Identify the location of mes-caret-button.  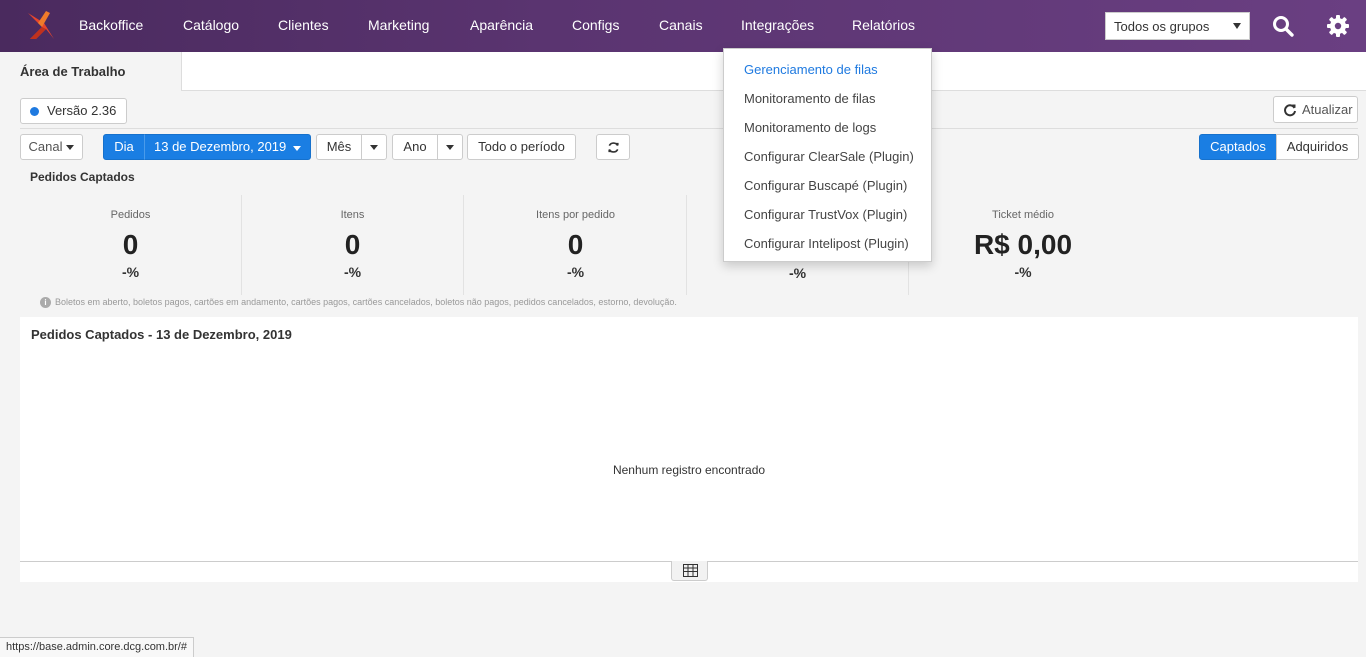
(374, 147).